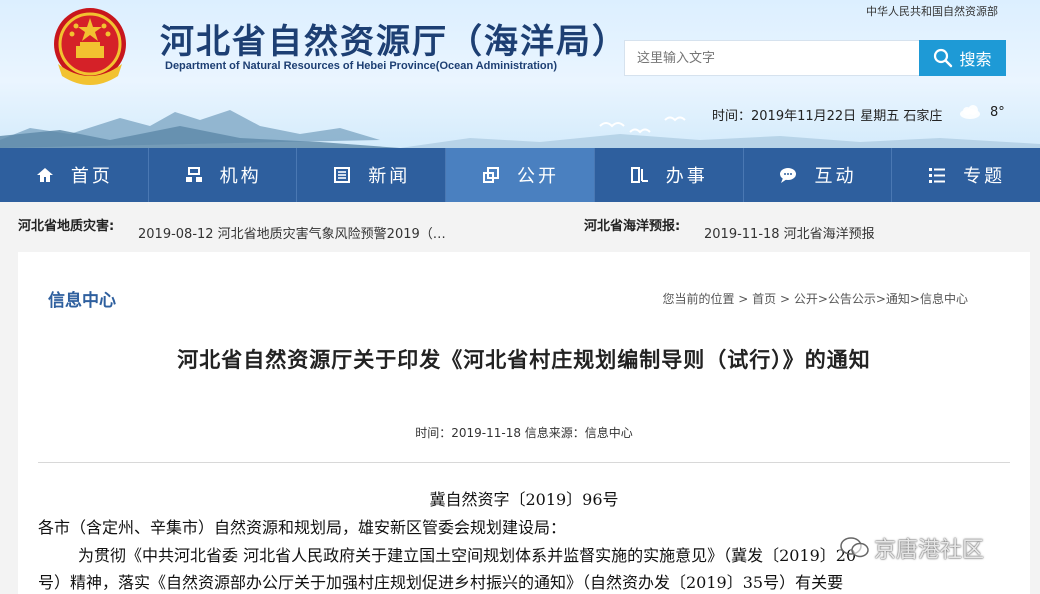 This screenshot has height=594, width=1040. I want to click on ticker-link-ocean: 2019-11-18 河北省海洋预报, so click(789, 232).